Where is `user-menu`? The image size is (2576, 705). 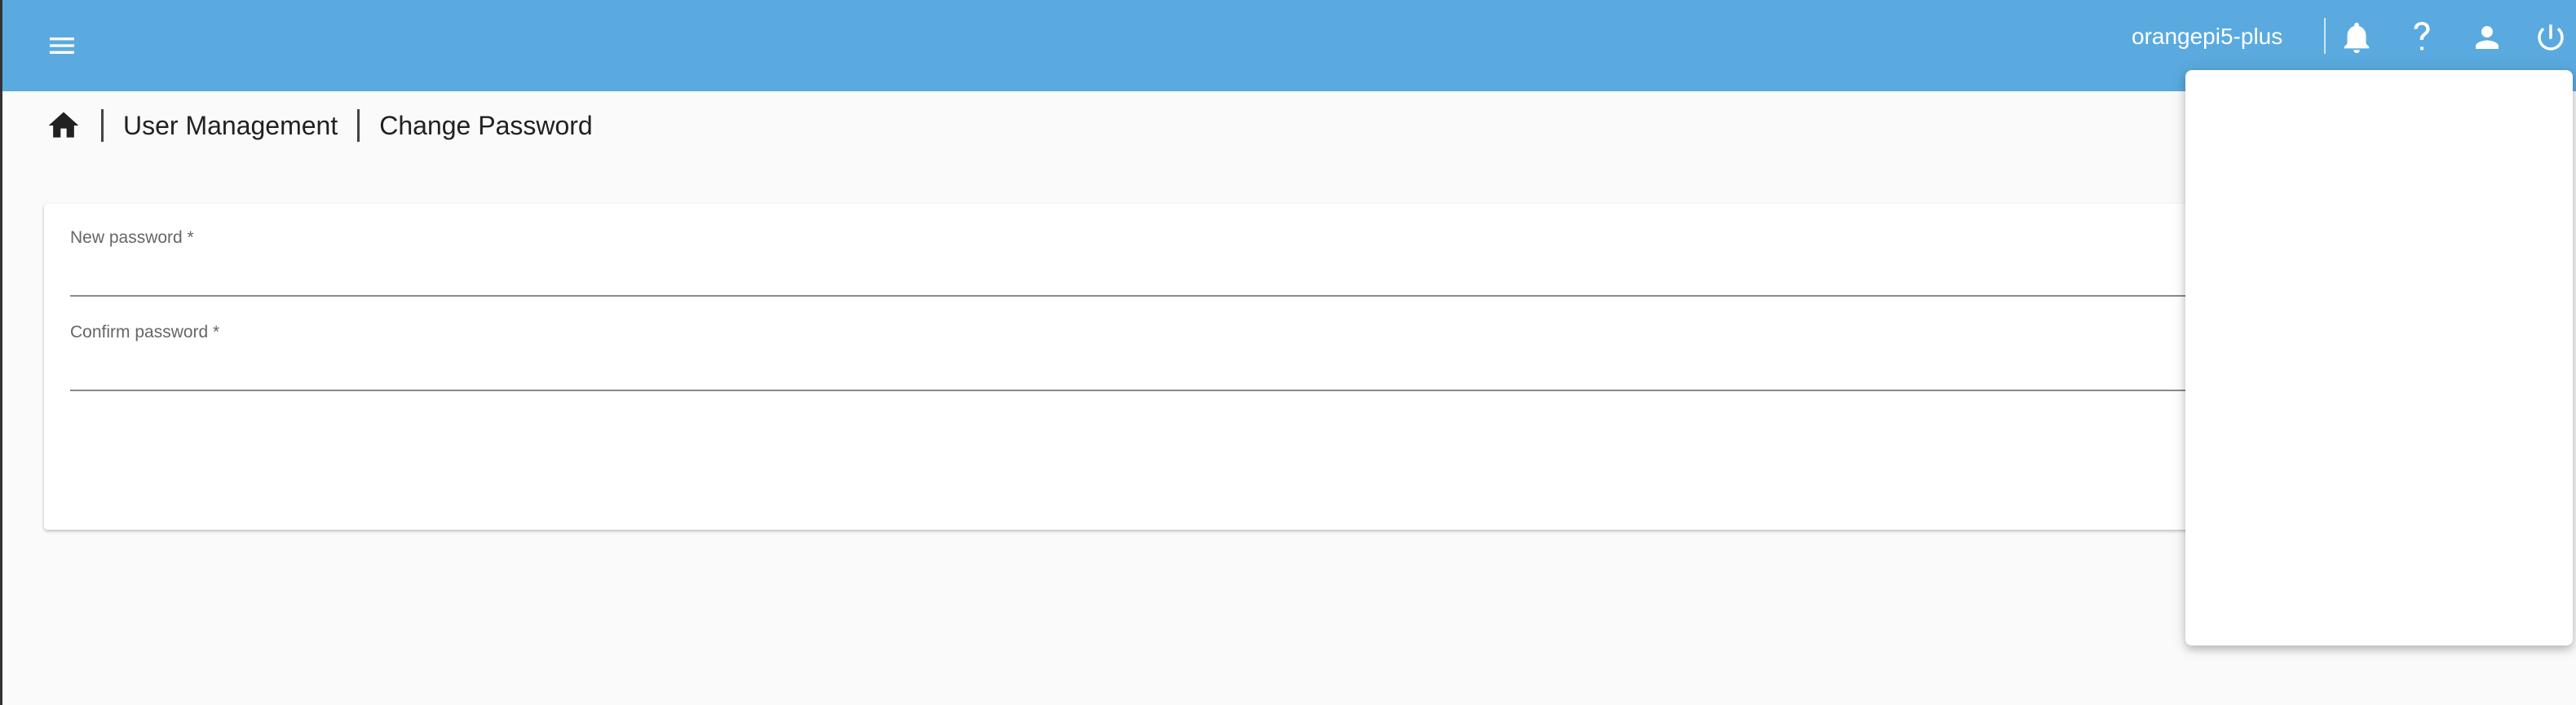
user-menu is located at coordinates (2379, 358).